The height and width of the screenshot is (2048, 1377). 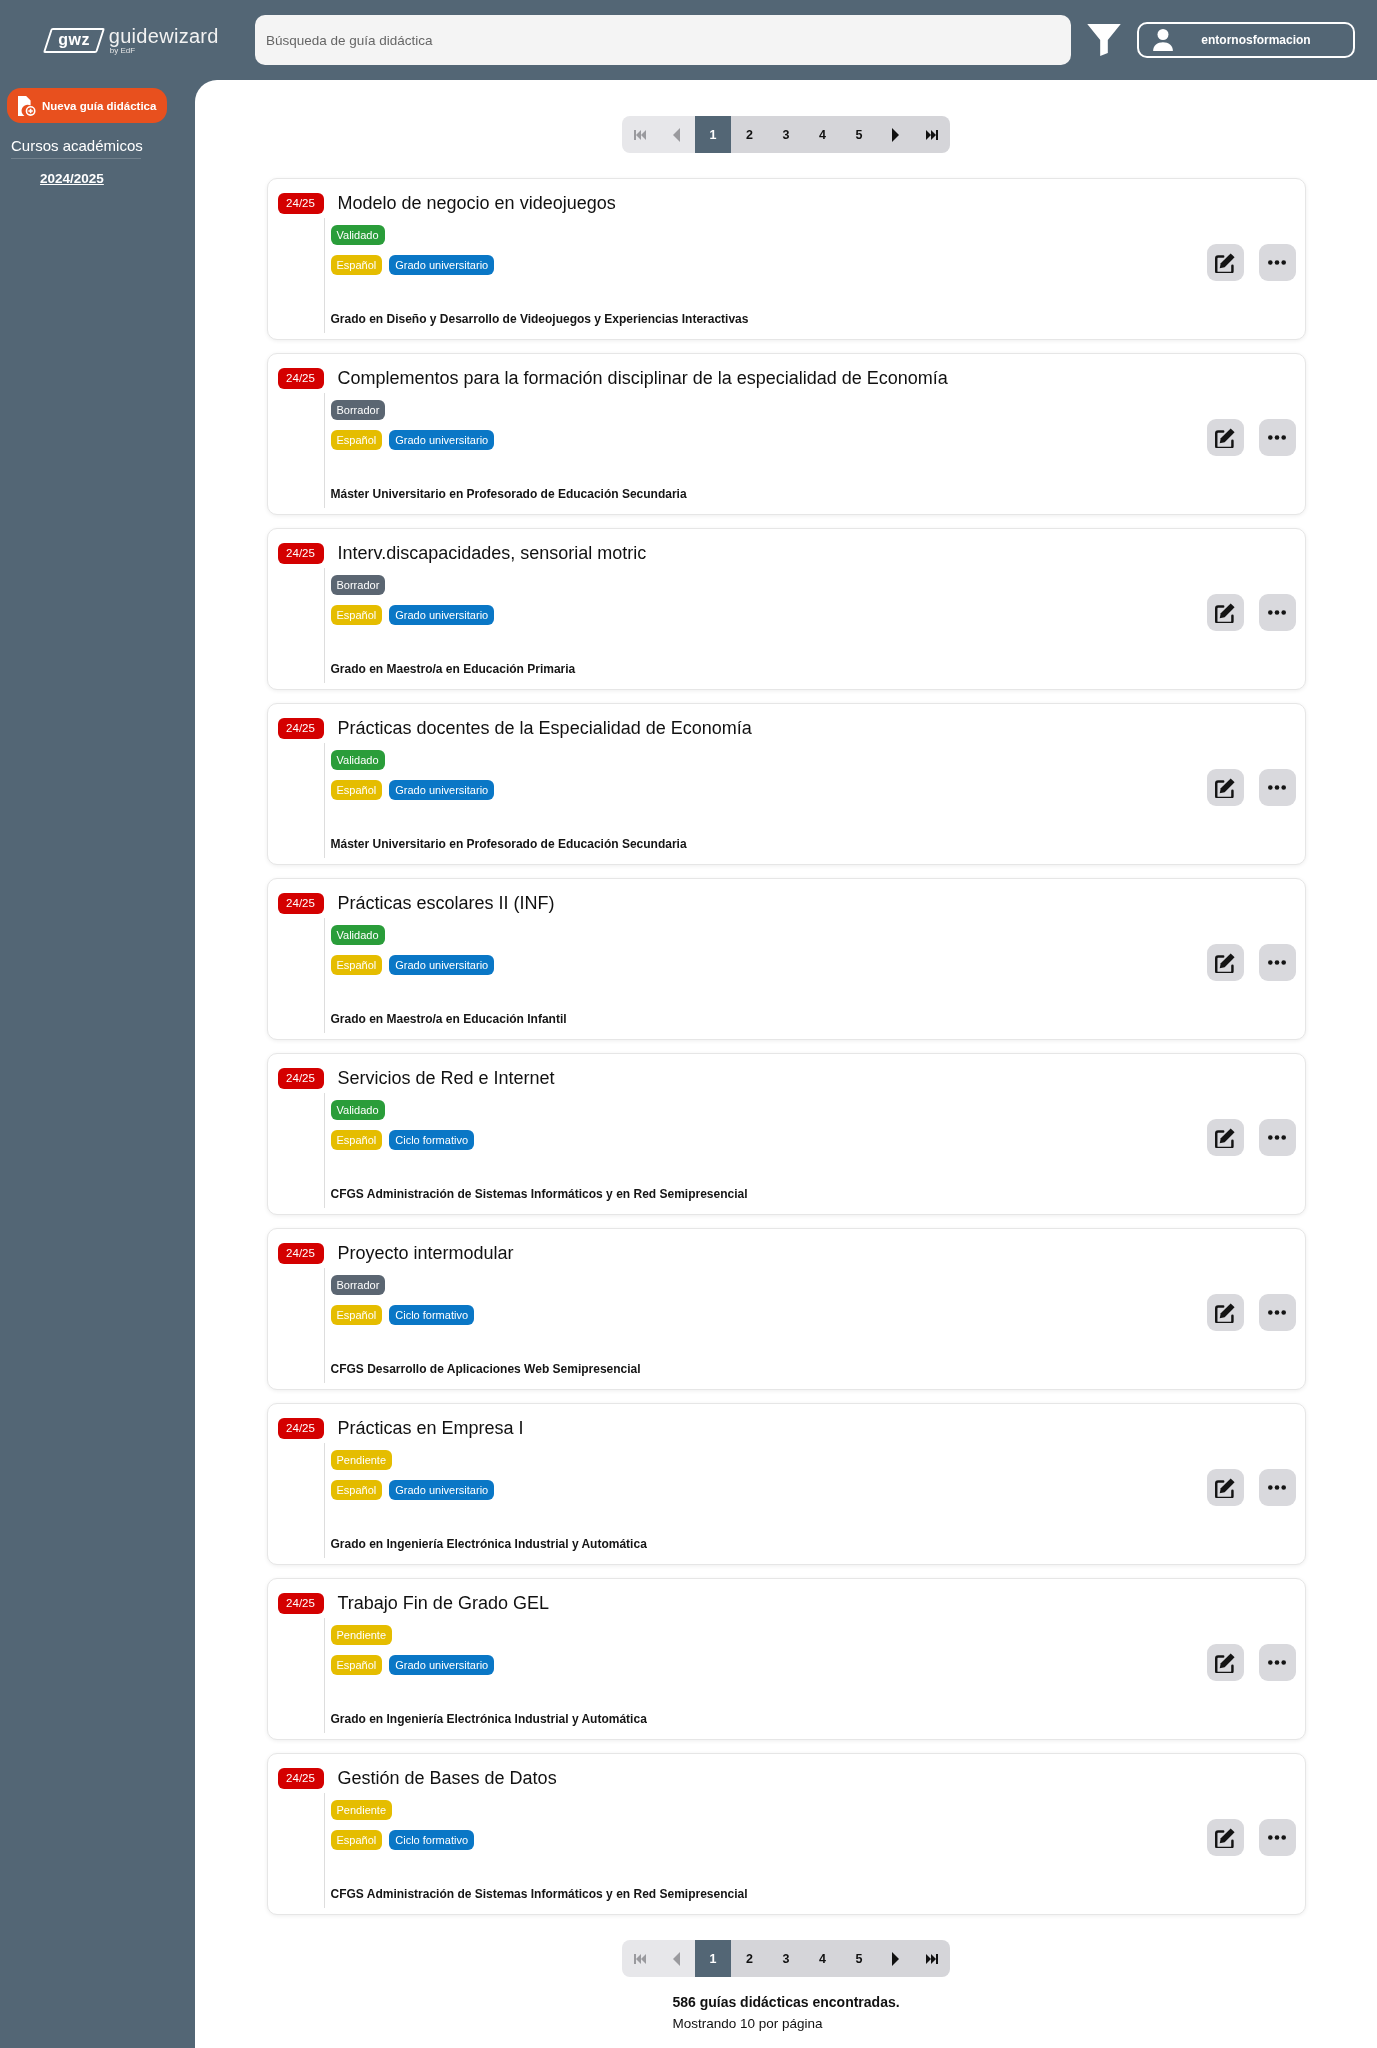 I want to click on guide-card: 24/25 Prácticas en Empresa I Pendiente Español Grado universitario Grado en Ingeniería Electrónica Industrial y Automática, so click(x=786, y=1484).